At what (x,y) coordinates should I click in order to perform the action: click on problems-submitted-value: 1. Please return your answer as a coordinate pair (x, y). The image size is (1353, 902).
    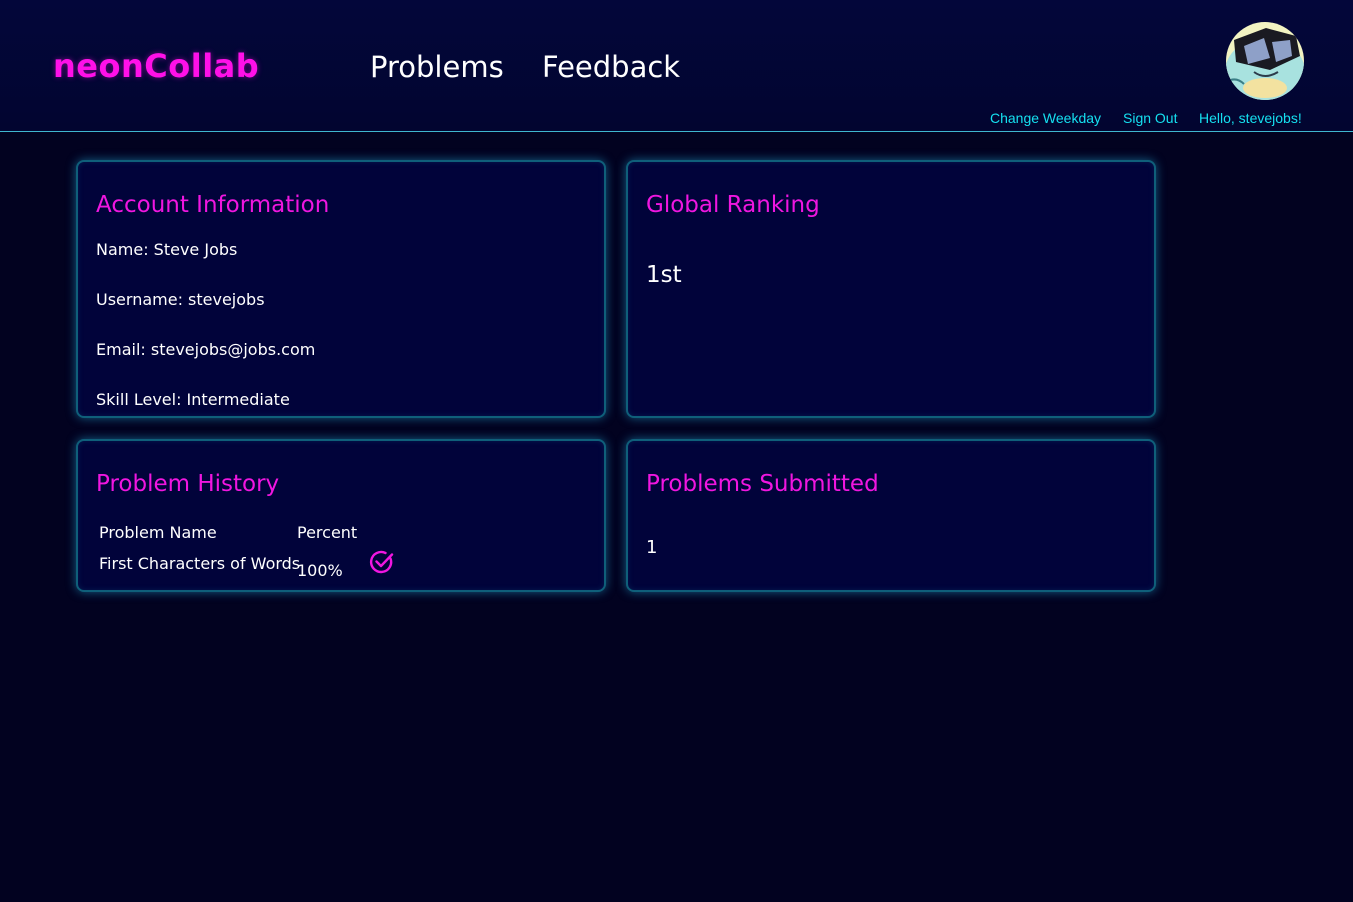
    Looking at the image, I should click on (652, 547).